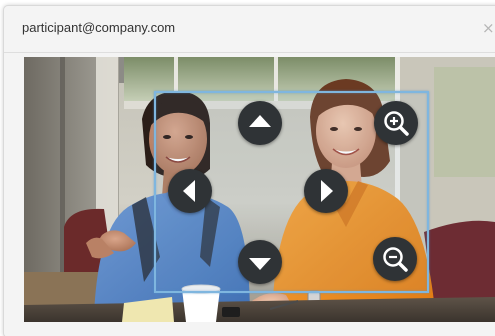 The width and height of the screenshot is (495, 336). I want to click on zoom-in-icon, so click(396, 123).